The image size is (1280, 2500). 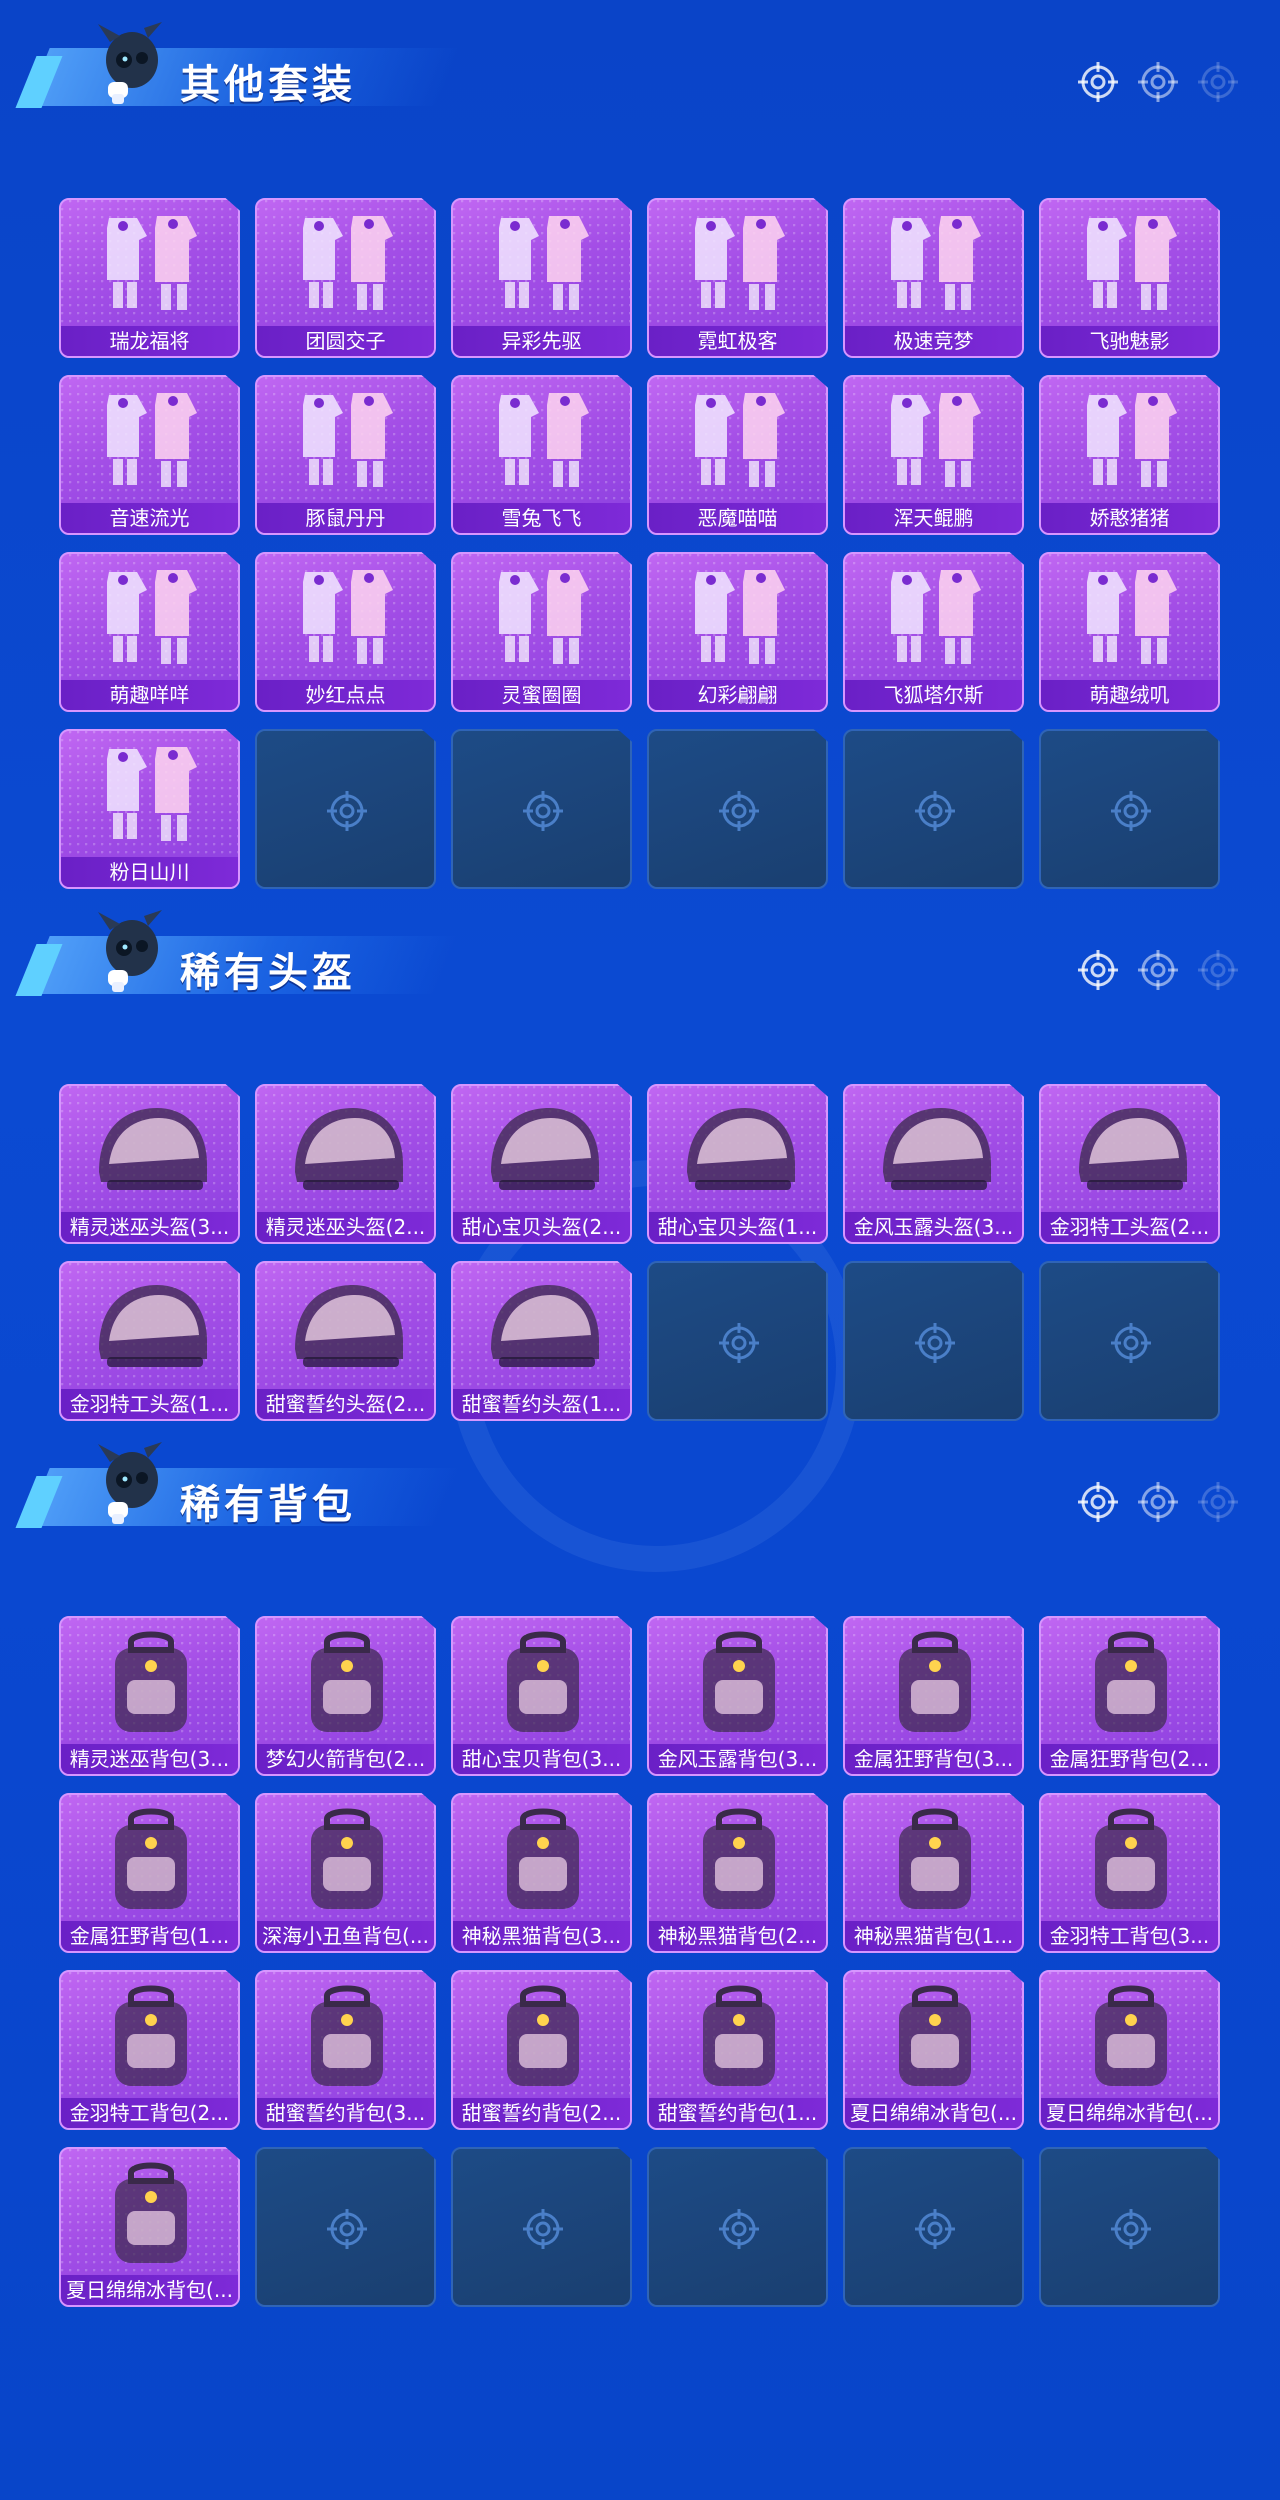 I want to click on item-card: 雪兔飞飞, so click(x=541, y=455).